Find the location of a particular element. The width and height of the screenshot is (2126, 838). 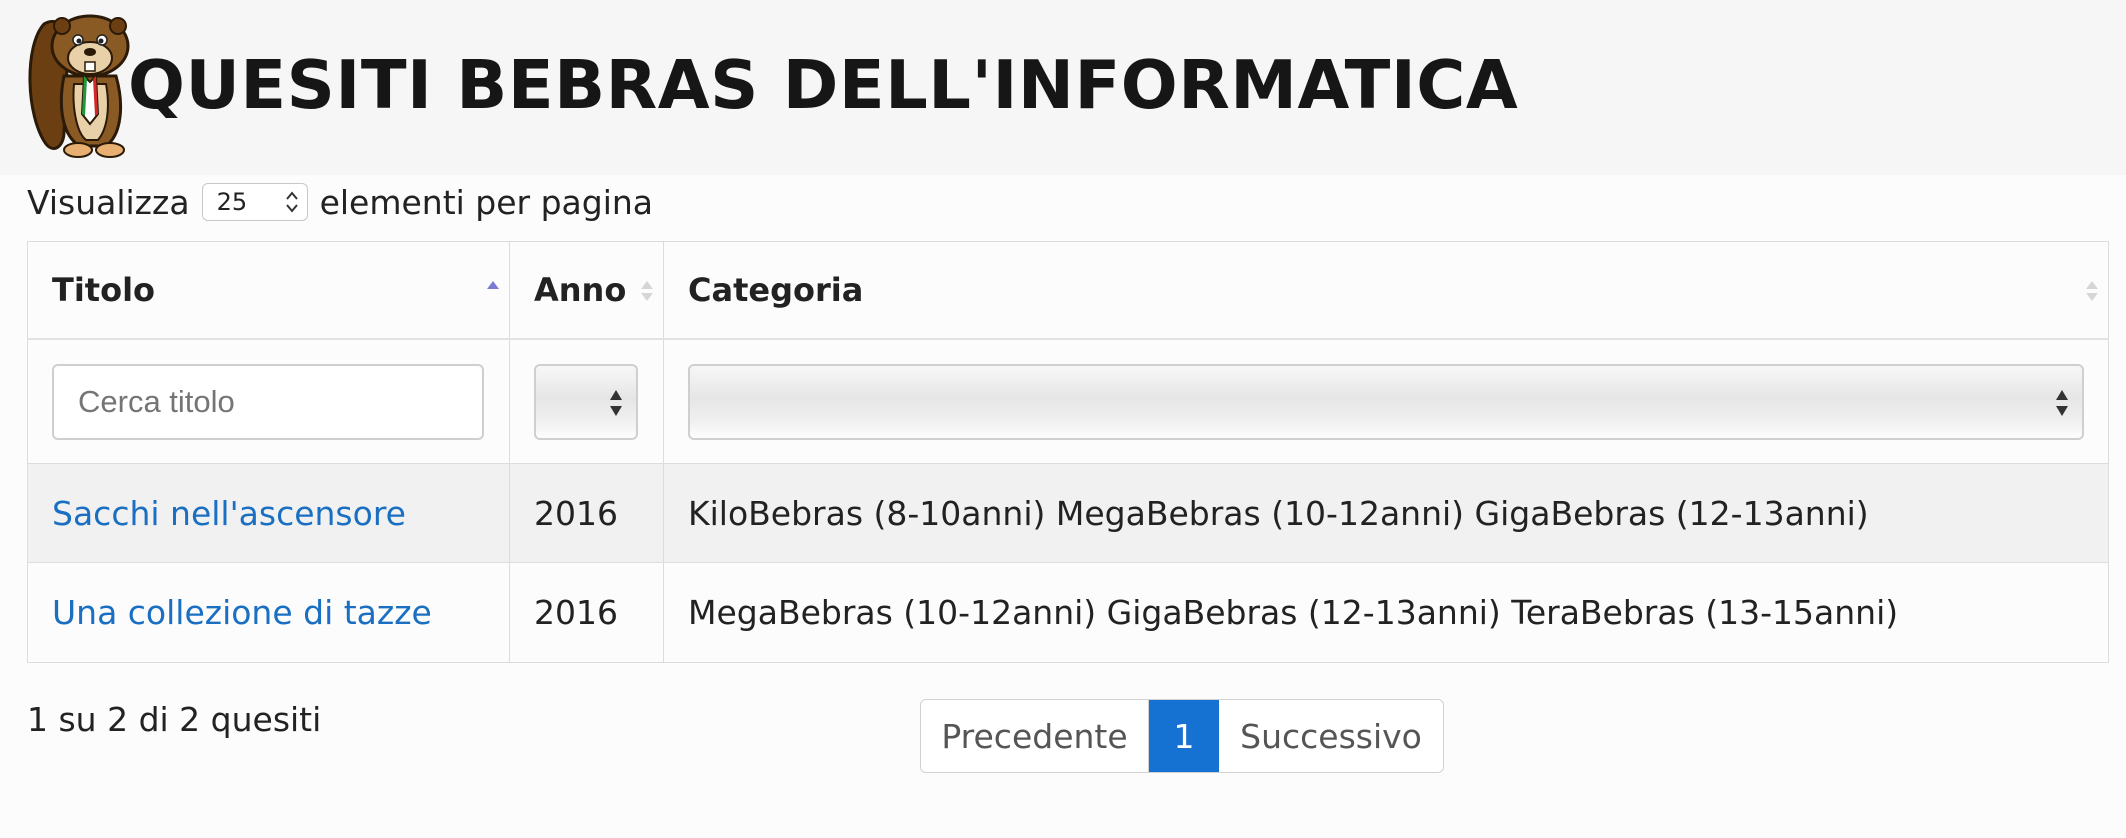

year-filter-select is located at coordinates (586, 401).